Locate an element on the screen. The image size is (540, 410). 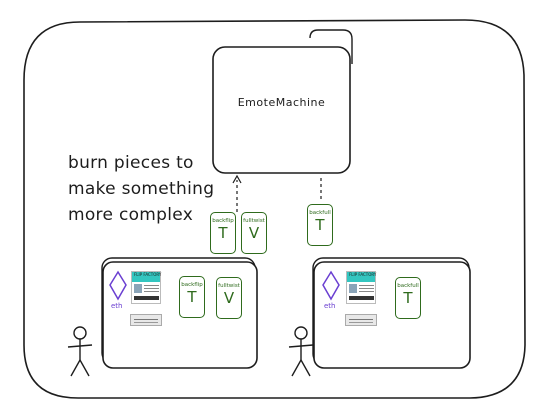
wallet-card-fulltwist: fulltwist V is located at coordinates (229, 298).